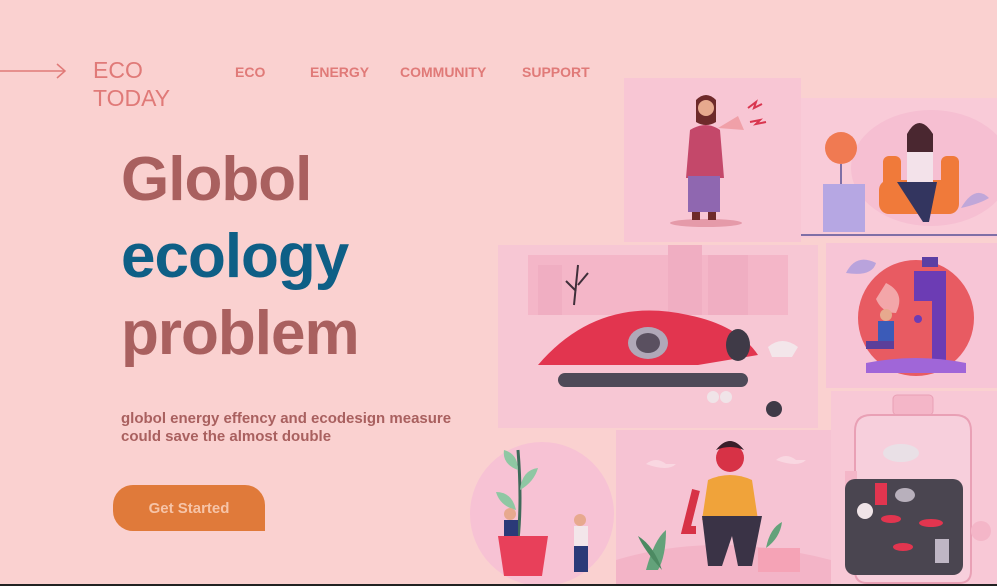 The width and height of the screenshot is (997, 586). I want to click on nav-item-community: COMMUNITY, so click(443, 72).